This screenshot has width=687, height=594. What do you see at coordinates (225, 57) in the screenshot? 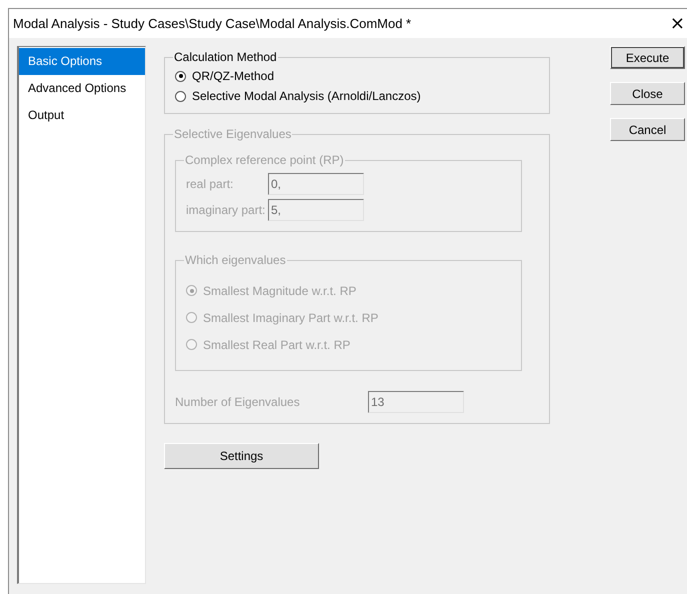
I see `group-title: Calculation Method` at bounding box center [225, 57].